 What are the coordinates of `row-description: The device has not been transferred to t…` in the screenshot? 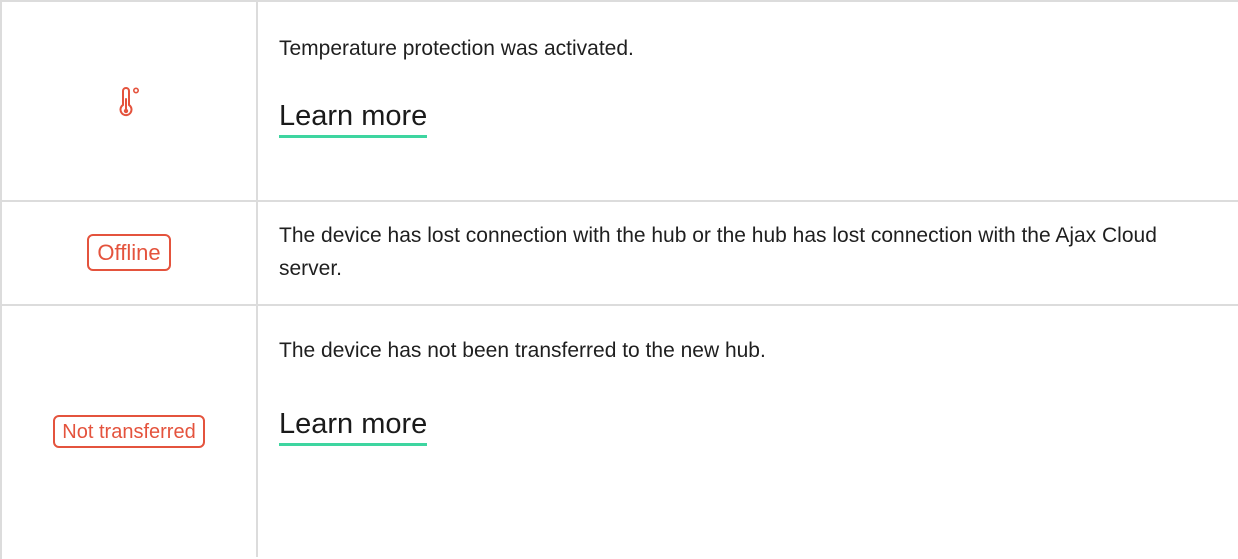 It's located at (522, 350).